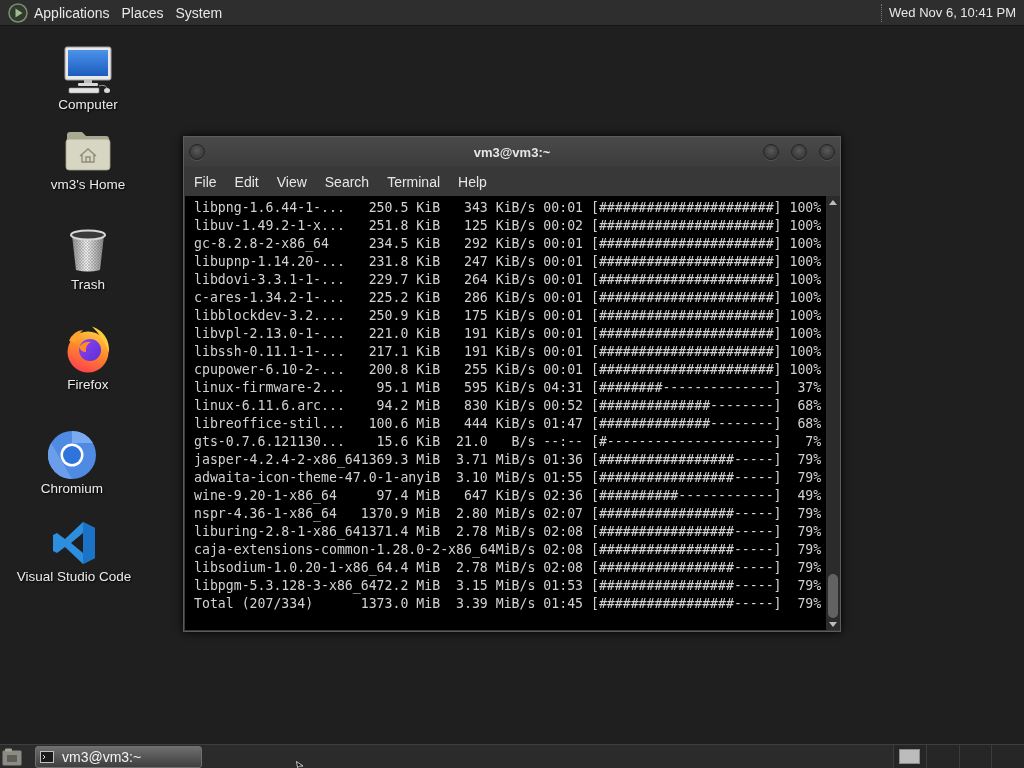 Image resolution: width=1024 pixels, height=768 pixels. I want to click on terminal-line: wine-9.20-1-x86_64 97.4 MiB 647 KiB/s 02:36 [##########------------] 49%, so click(508, 496).